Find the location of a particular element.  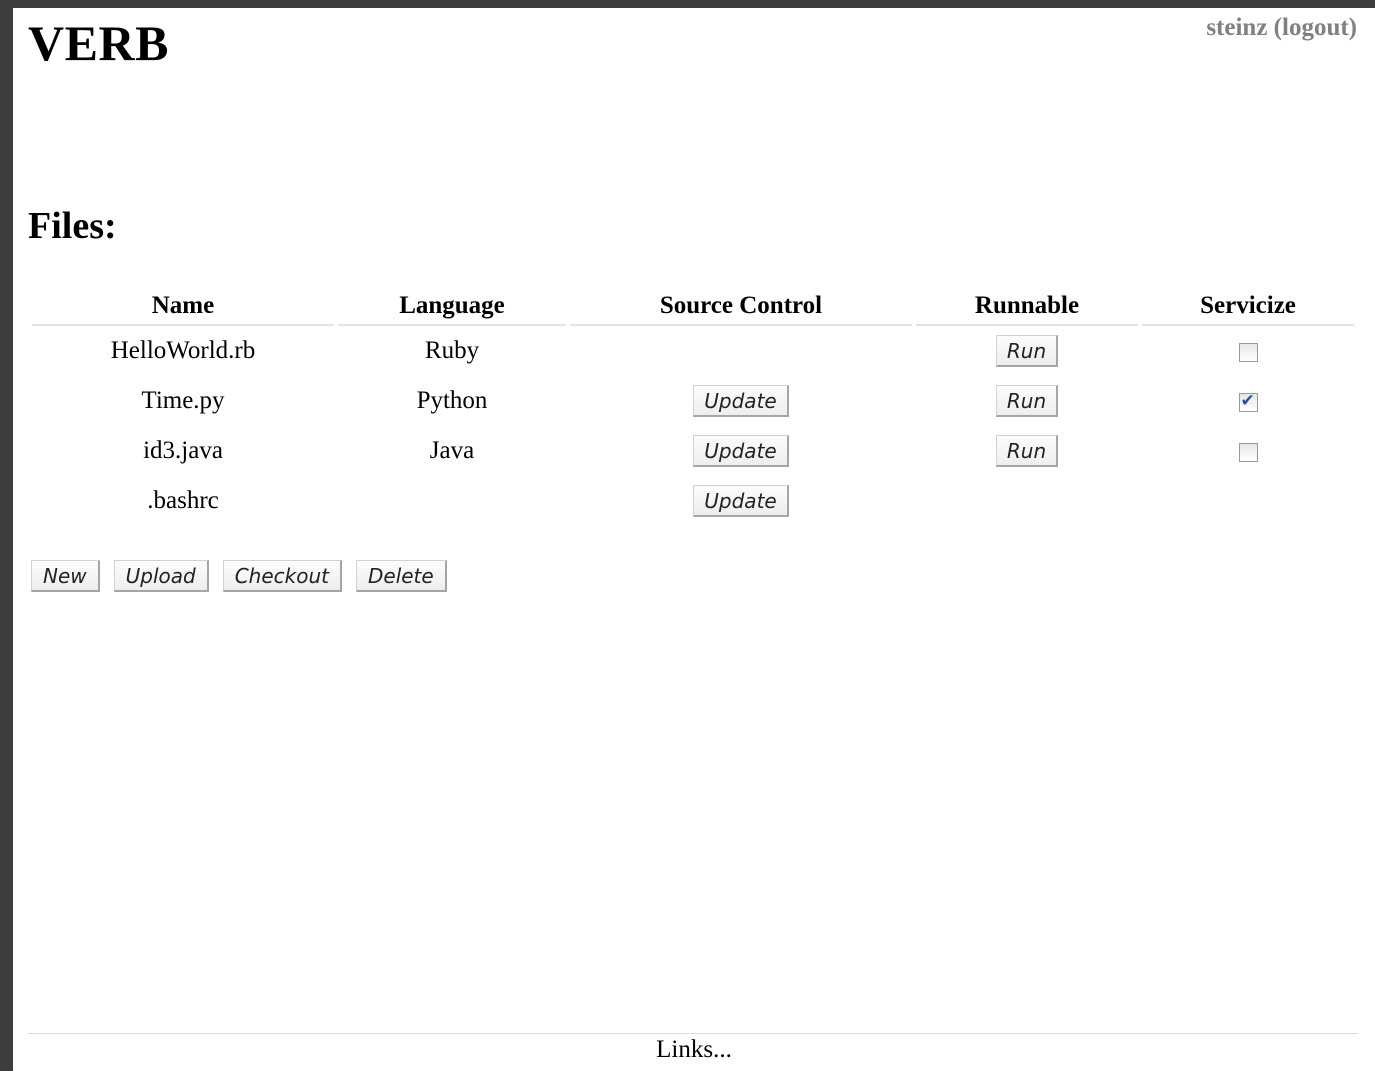

file-name: .bashrc is located at coordinates (183, 500).